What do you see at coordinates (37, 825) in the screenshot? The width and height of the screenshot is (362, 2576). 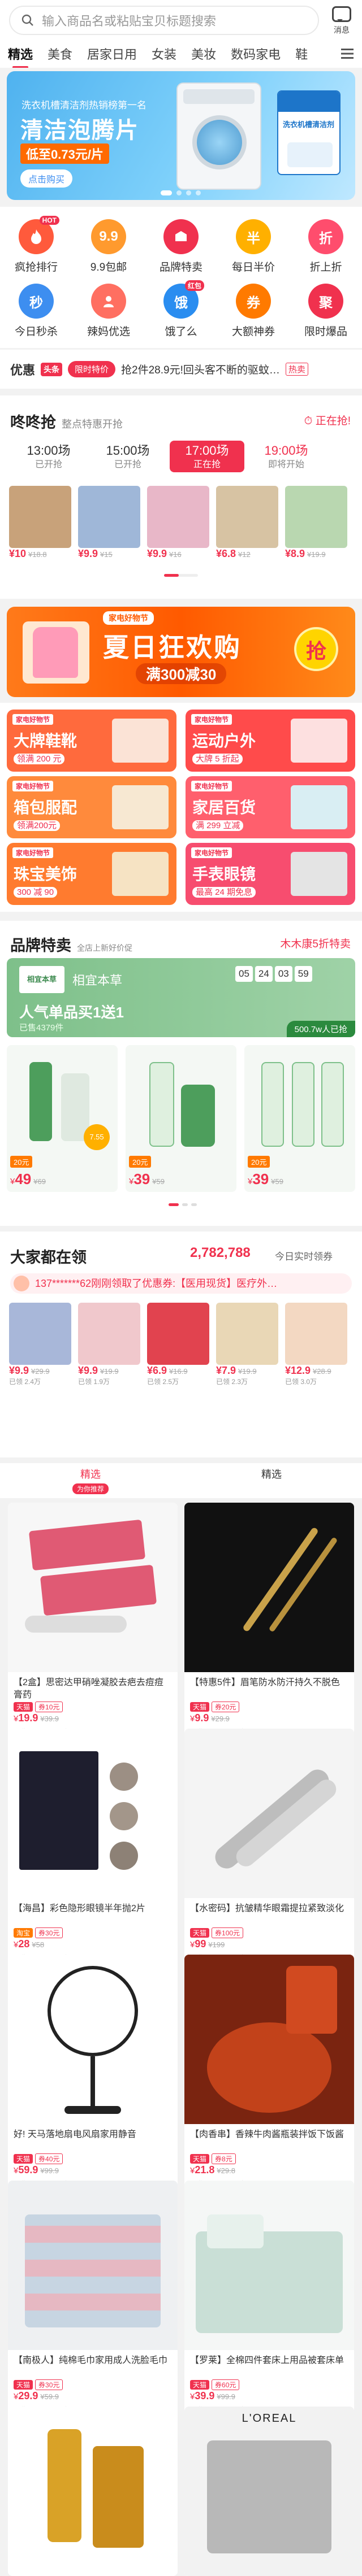 I see `promo-sub: 领满200元` at bounding box center [37, 825].